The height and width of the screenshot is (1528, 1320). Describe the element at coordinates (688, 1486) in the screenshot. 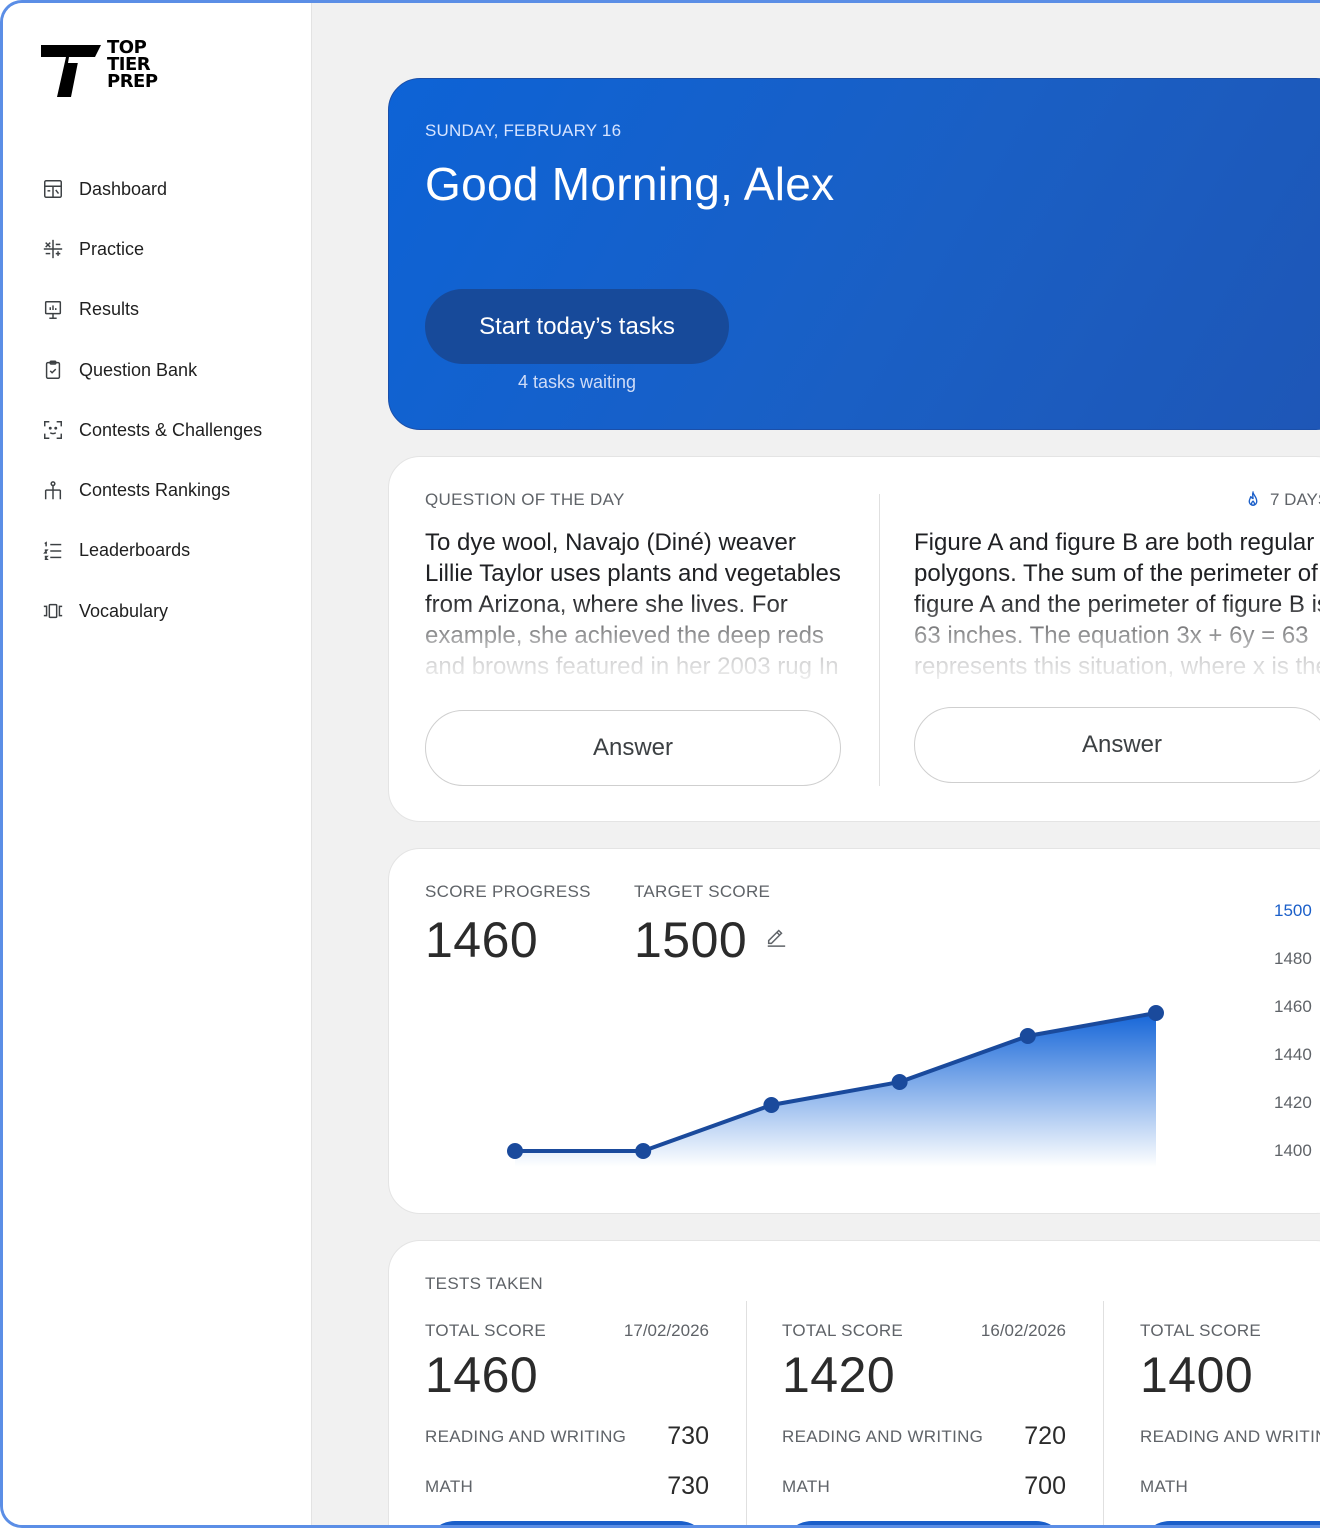

I see `math-score: 730` at that location.